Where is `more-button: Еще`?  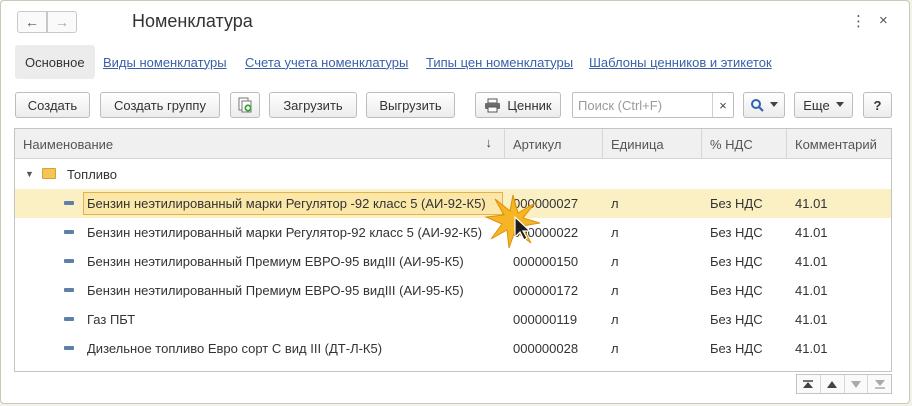
more-button: Еще is located at coordinates (823, 105).